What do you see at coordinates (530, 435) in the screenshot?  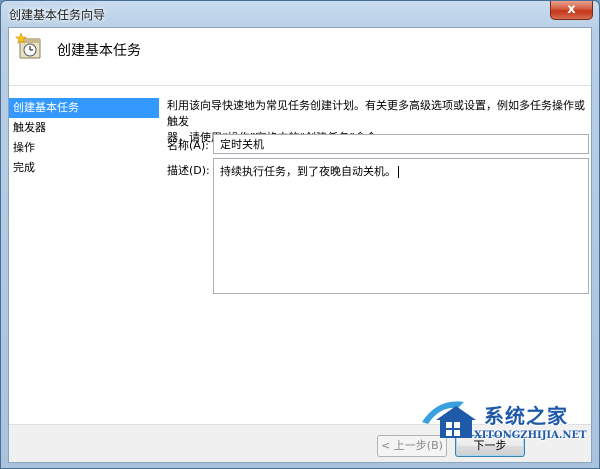 I see `watermark-url: XITONGZHIJIA.NET` at bounding box center [530, 435].